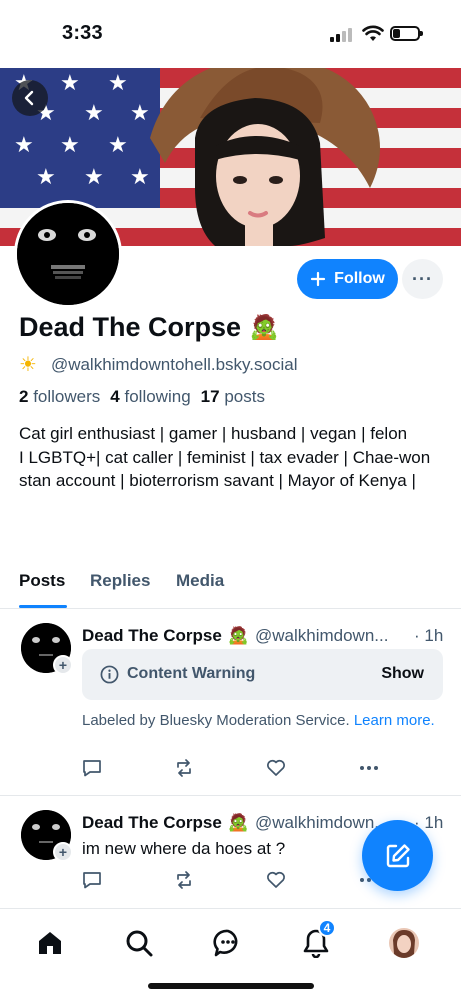  I want to click on content-warning-box: Content Warning Show, so click(262, 674).